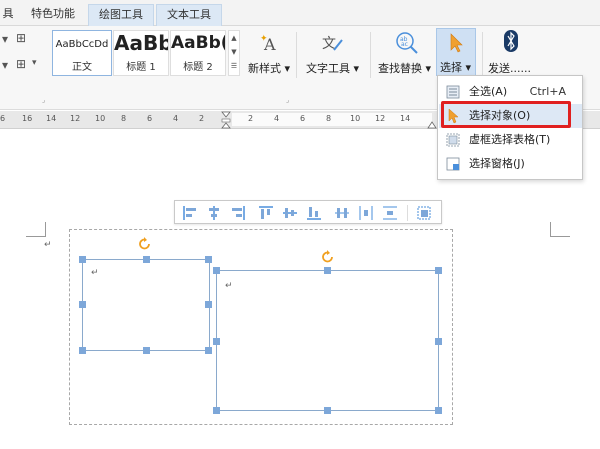 The height and width of the screenshot is (449, 600). I want to click on style-normal-sample: AaBbCcDd, so click(82, 44).